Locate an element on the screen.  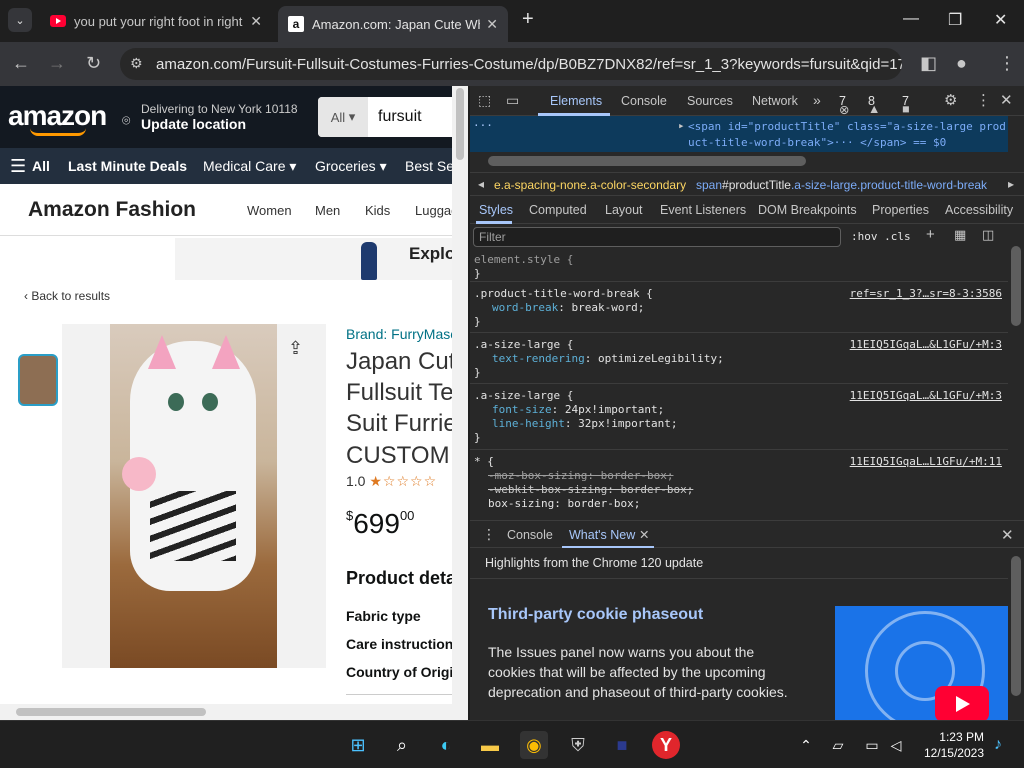
close-window-icon: ✕ is located at coordinates (1000, 20).